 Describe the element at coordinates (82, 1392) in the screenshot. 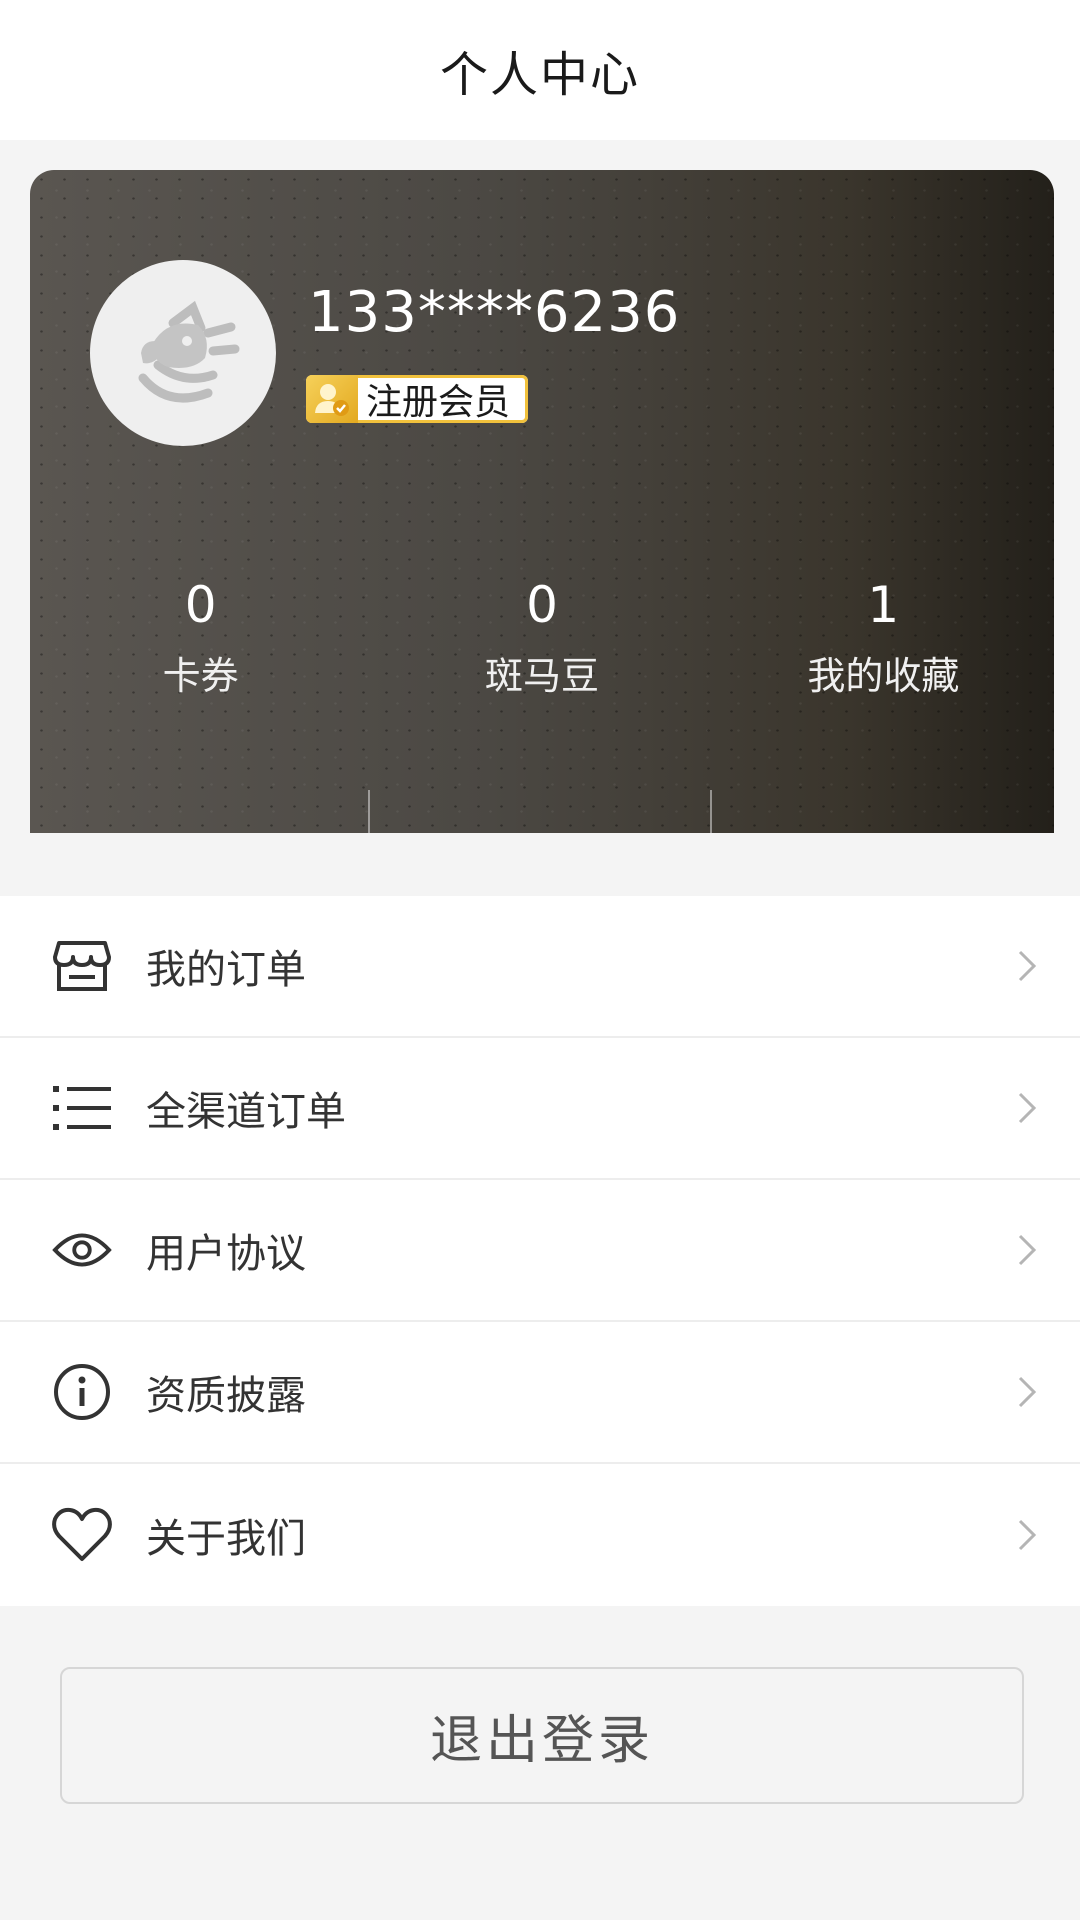

I see `info-icon` at that location.